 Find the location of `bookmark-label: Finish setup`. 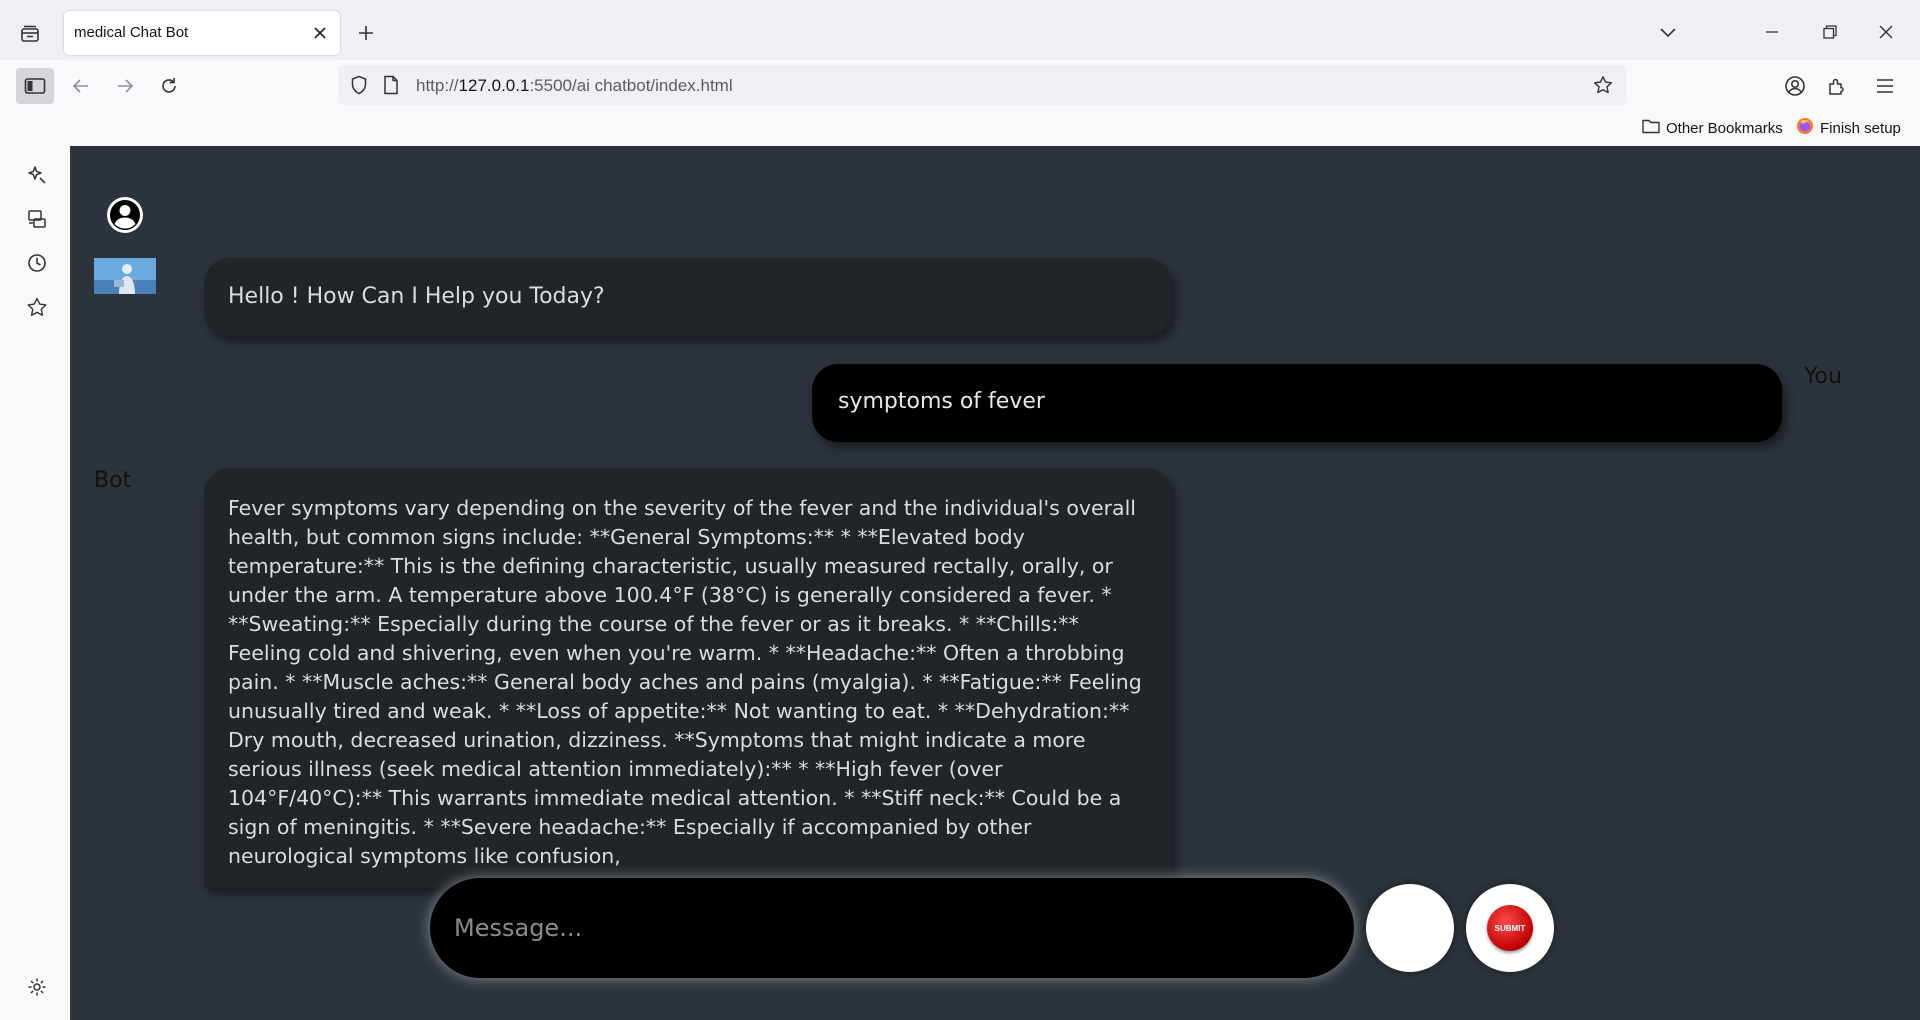

bookmark-label: Finish setup is located at coordinates (1860, 128).